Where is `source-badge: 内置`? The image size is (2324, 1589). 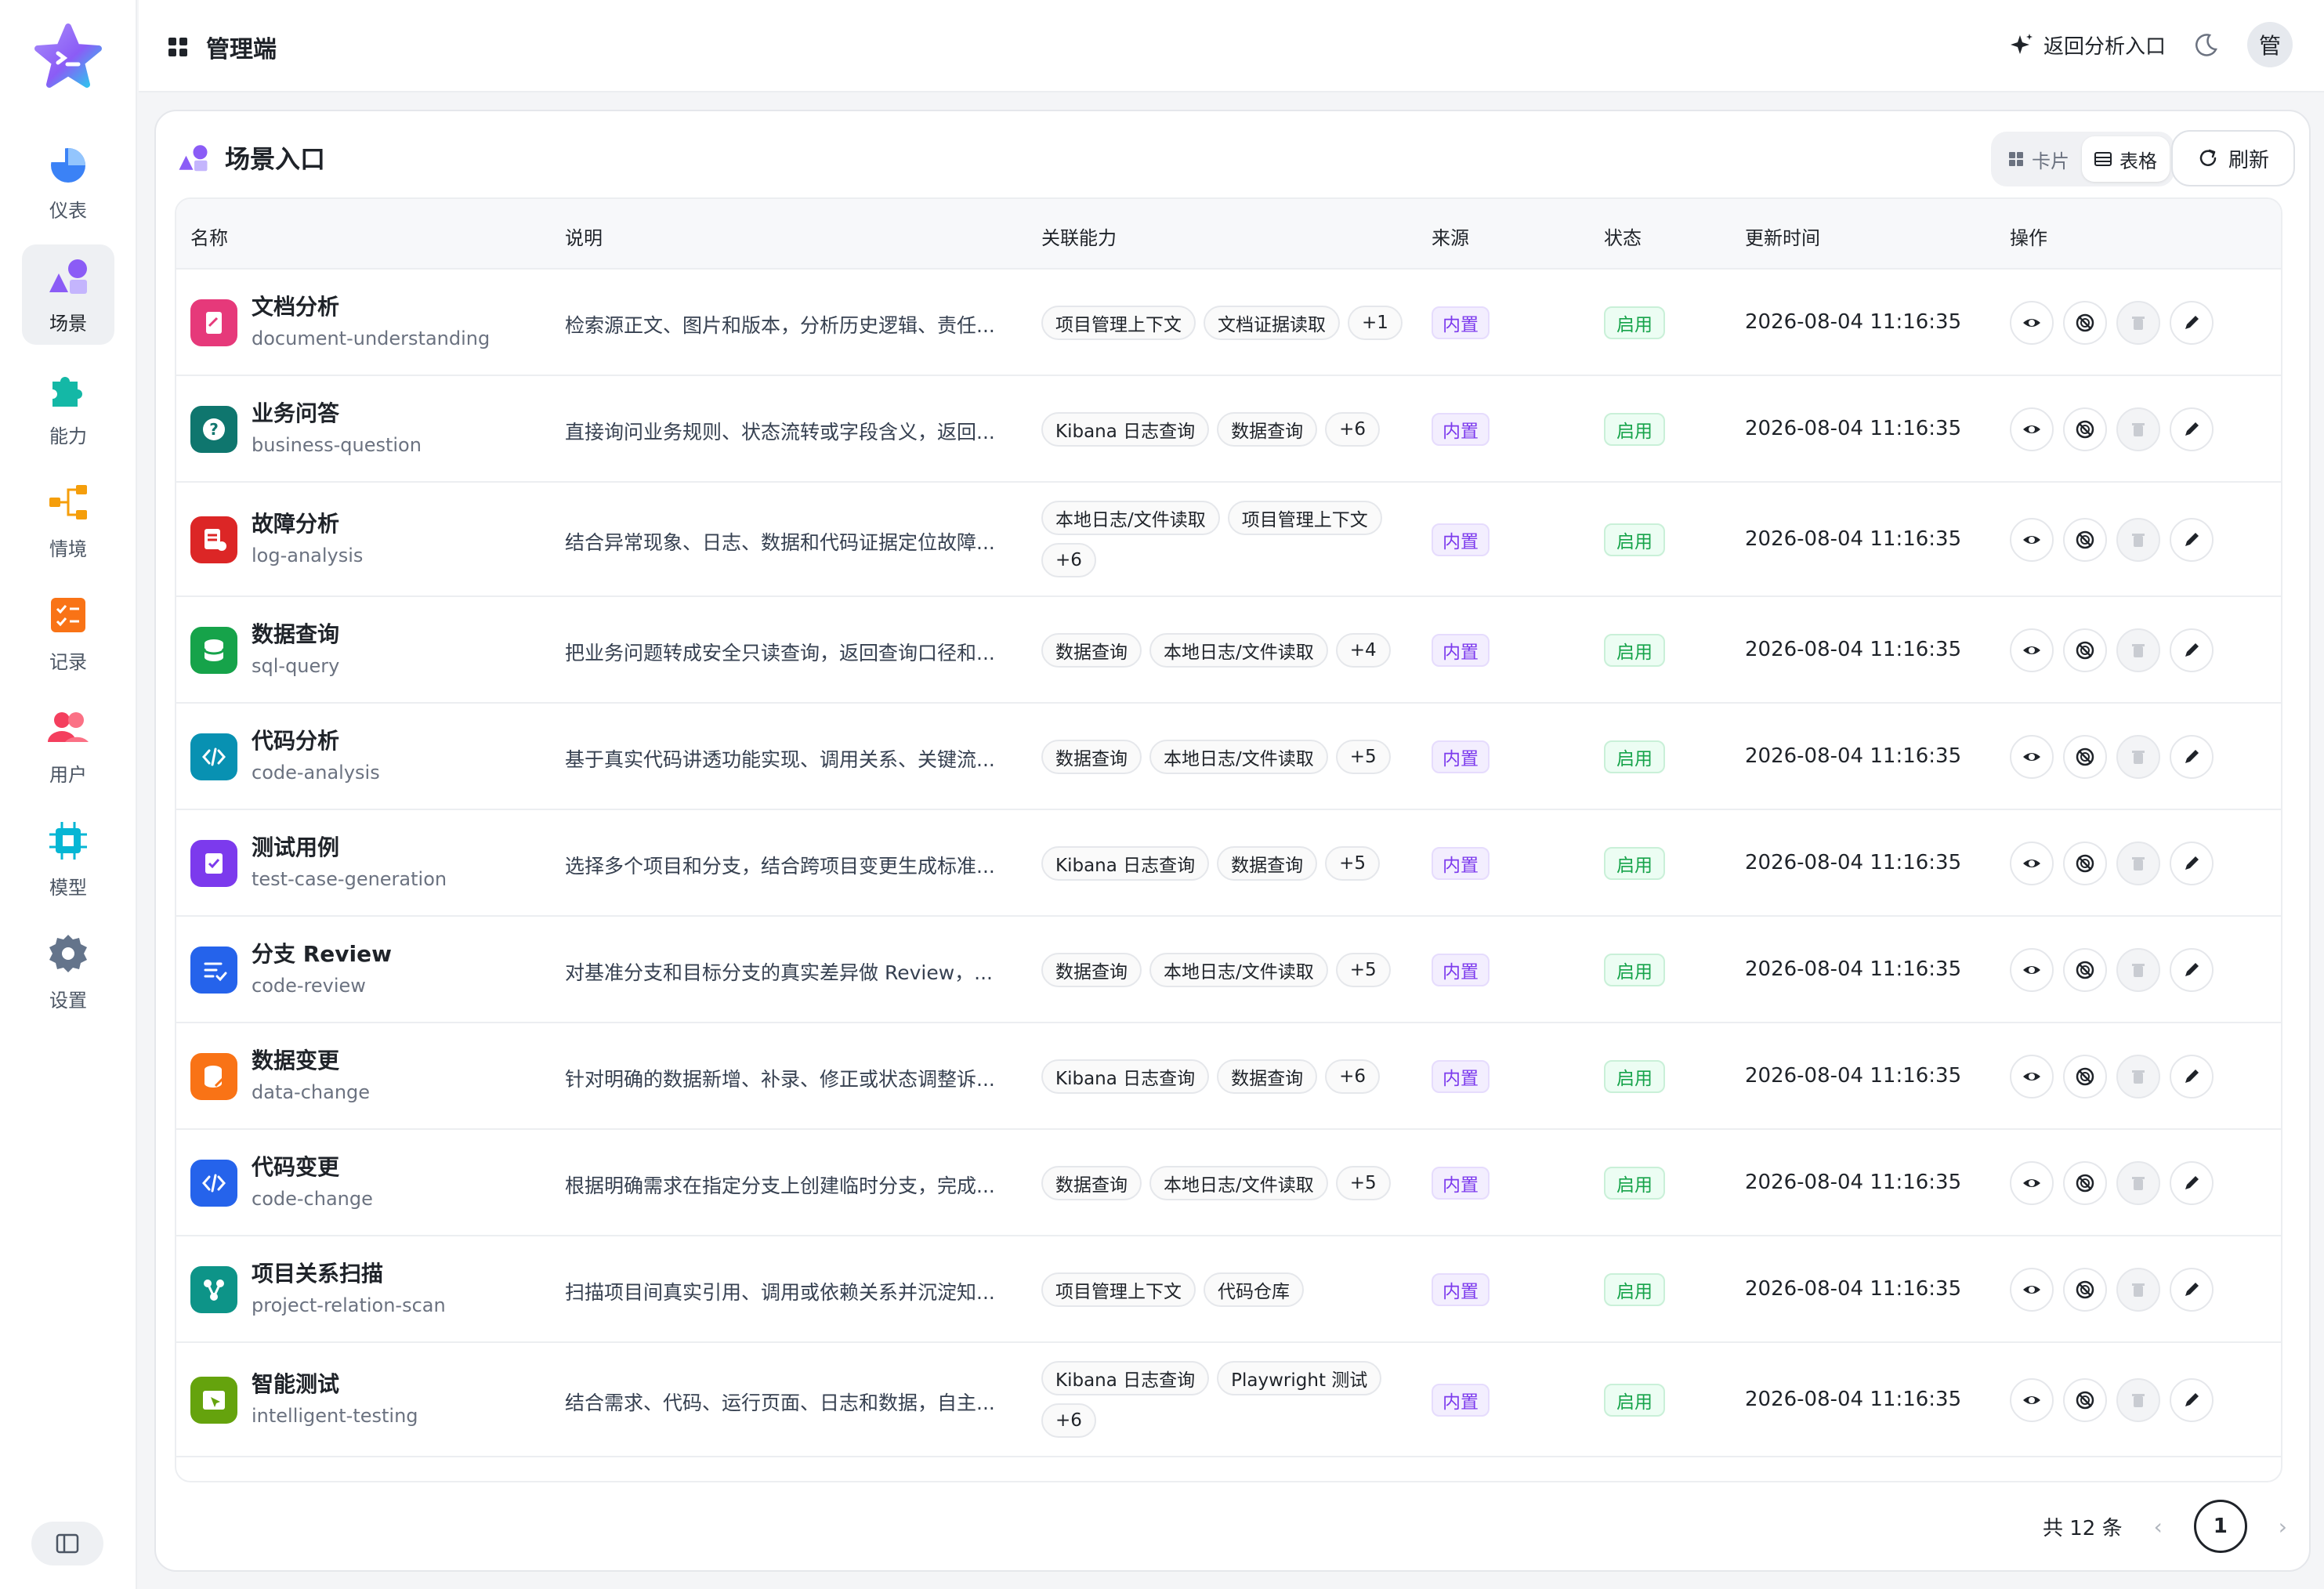 source-badge: 内置 is located at coordinates (1461, 1289).